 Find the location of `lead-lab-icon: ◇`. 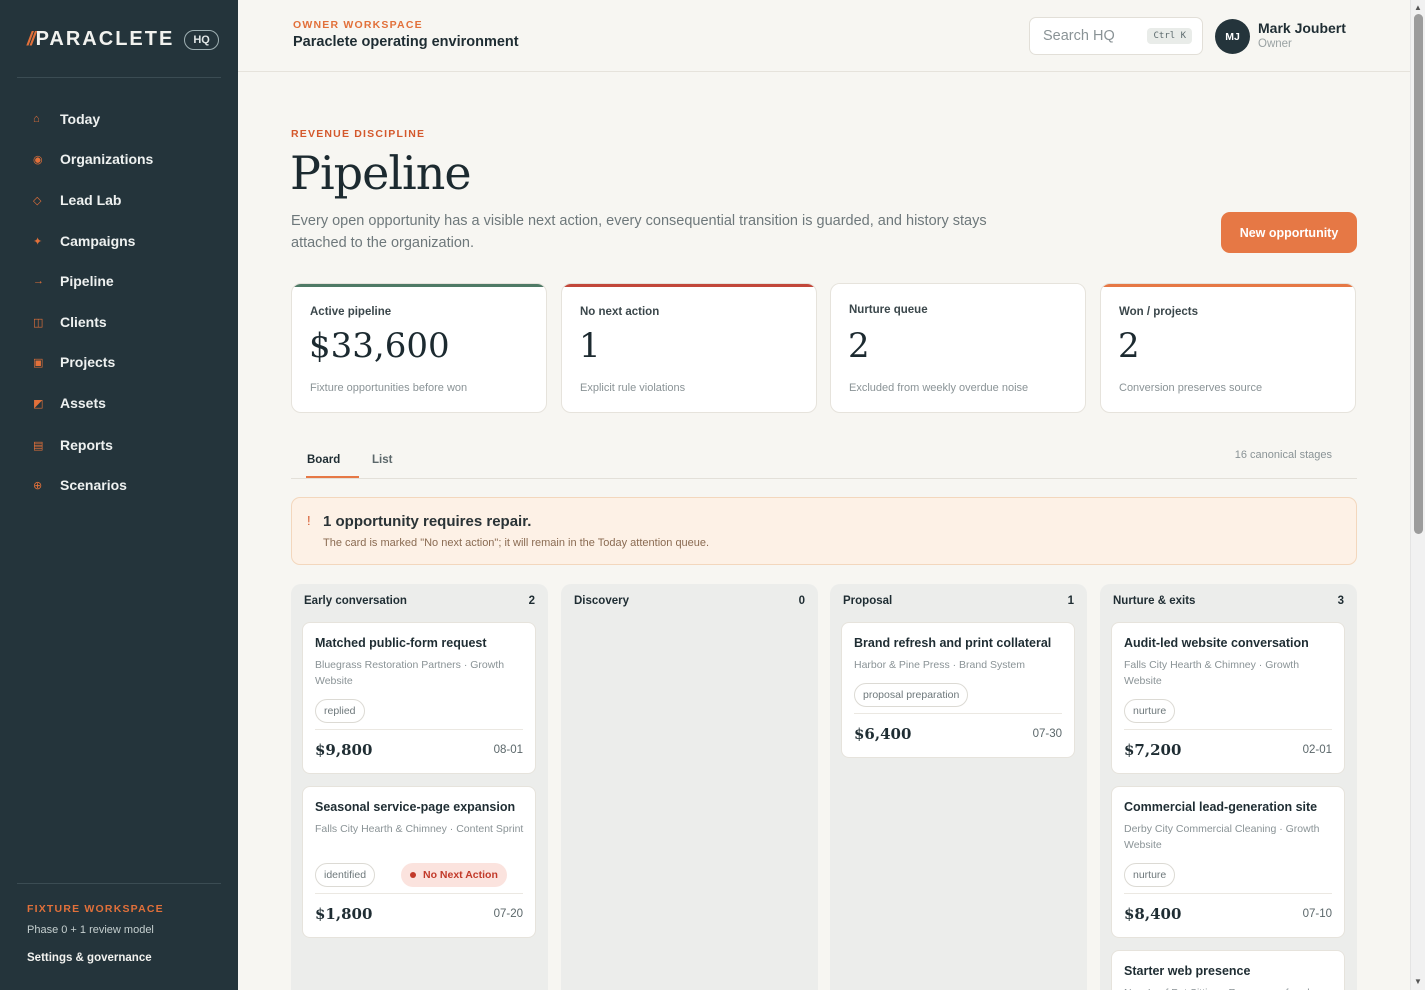

lead-lab-icon: ◇ is located at coordinates (37, 200).